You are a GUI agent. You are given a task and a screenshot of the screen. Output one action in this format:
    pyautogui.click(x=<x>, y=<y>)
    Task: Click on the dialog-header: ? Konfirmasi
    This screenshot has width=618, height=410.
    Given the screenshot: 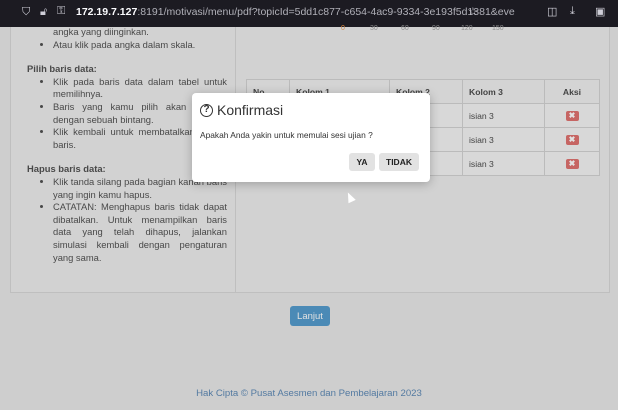 What is the action you would take?
    pyautogui.click(x=241, y=110)
    